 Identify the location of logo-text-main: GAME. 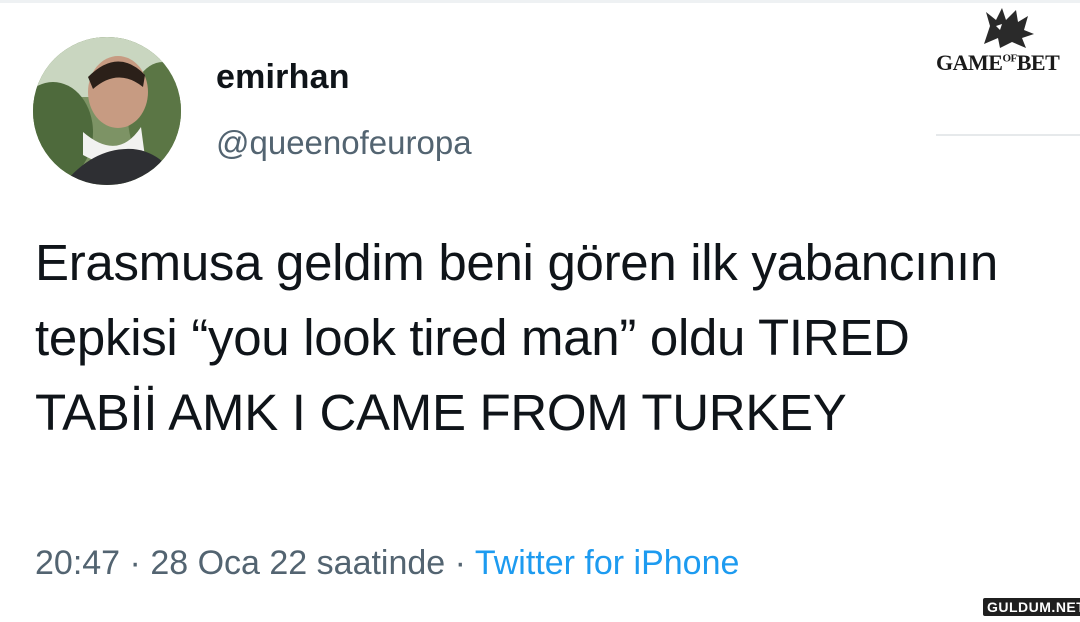
(969, 62).